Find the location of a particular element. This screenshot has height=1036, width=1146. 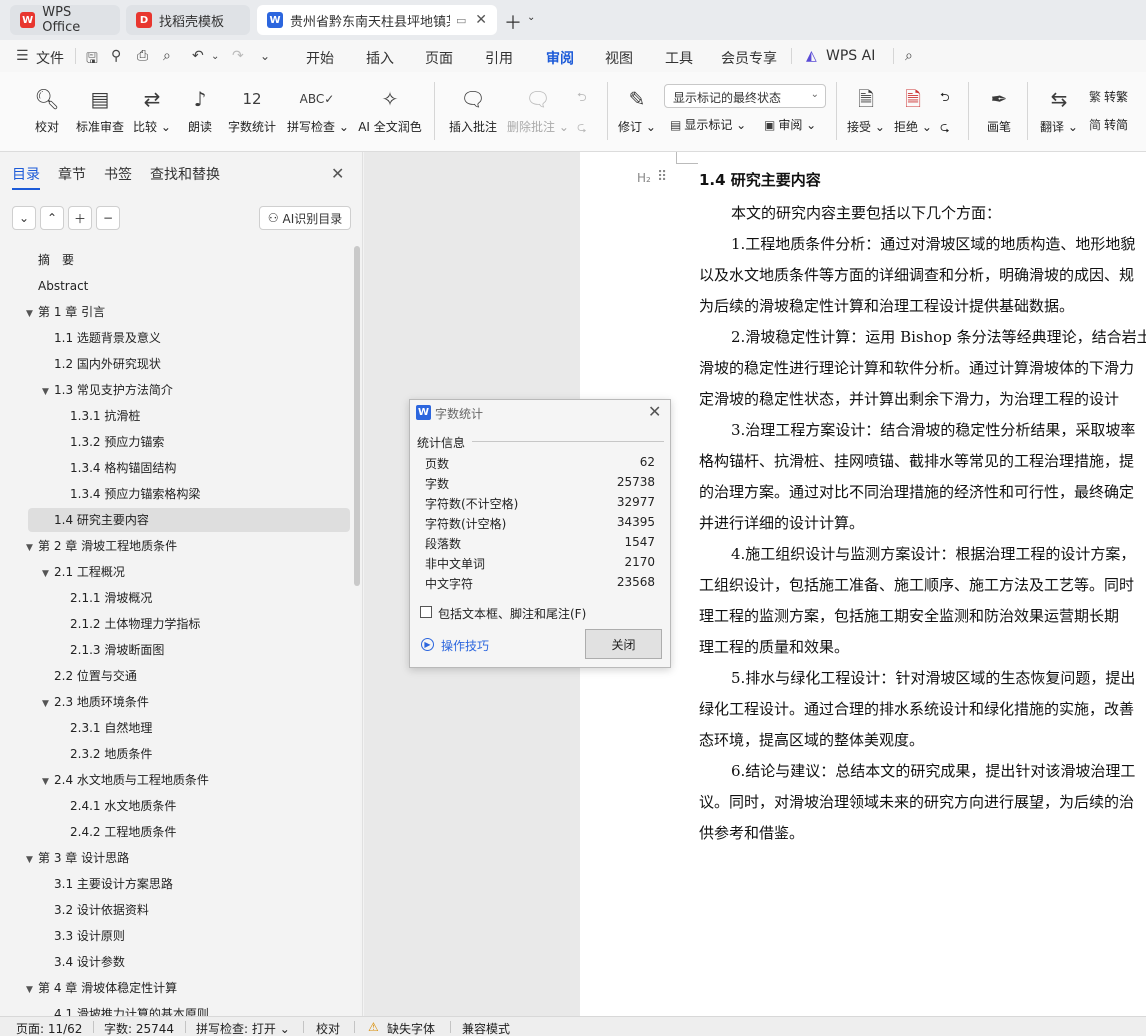

word-count-indicator: 字数: 25744 is located at coordinates (139, 1028).